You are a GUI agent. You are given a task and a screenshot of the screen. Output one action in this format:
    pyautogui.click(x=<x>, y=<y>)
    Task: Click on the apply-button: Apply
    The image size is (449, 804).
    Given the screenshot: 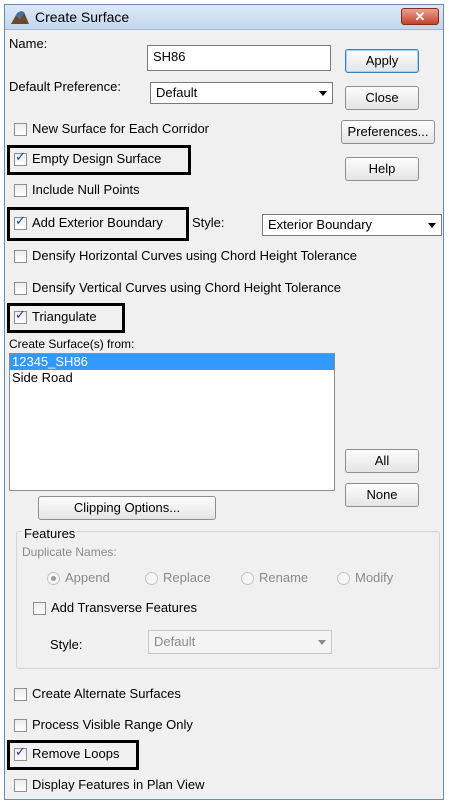 What is the action you would take?
    pyautogui.click(x=382, y=61)
    